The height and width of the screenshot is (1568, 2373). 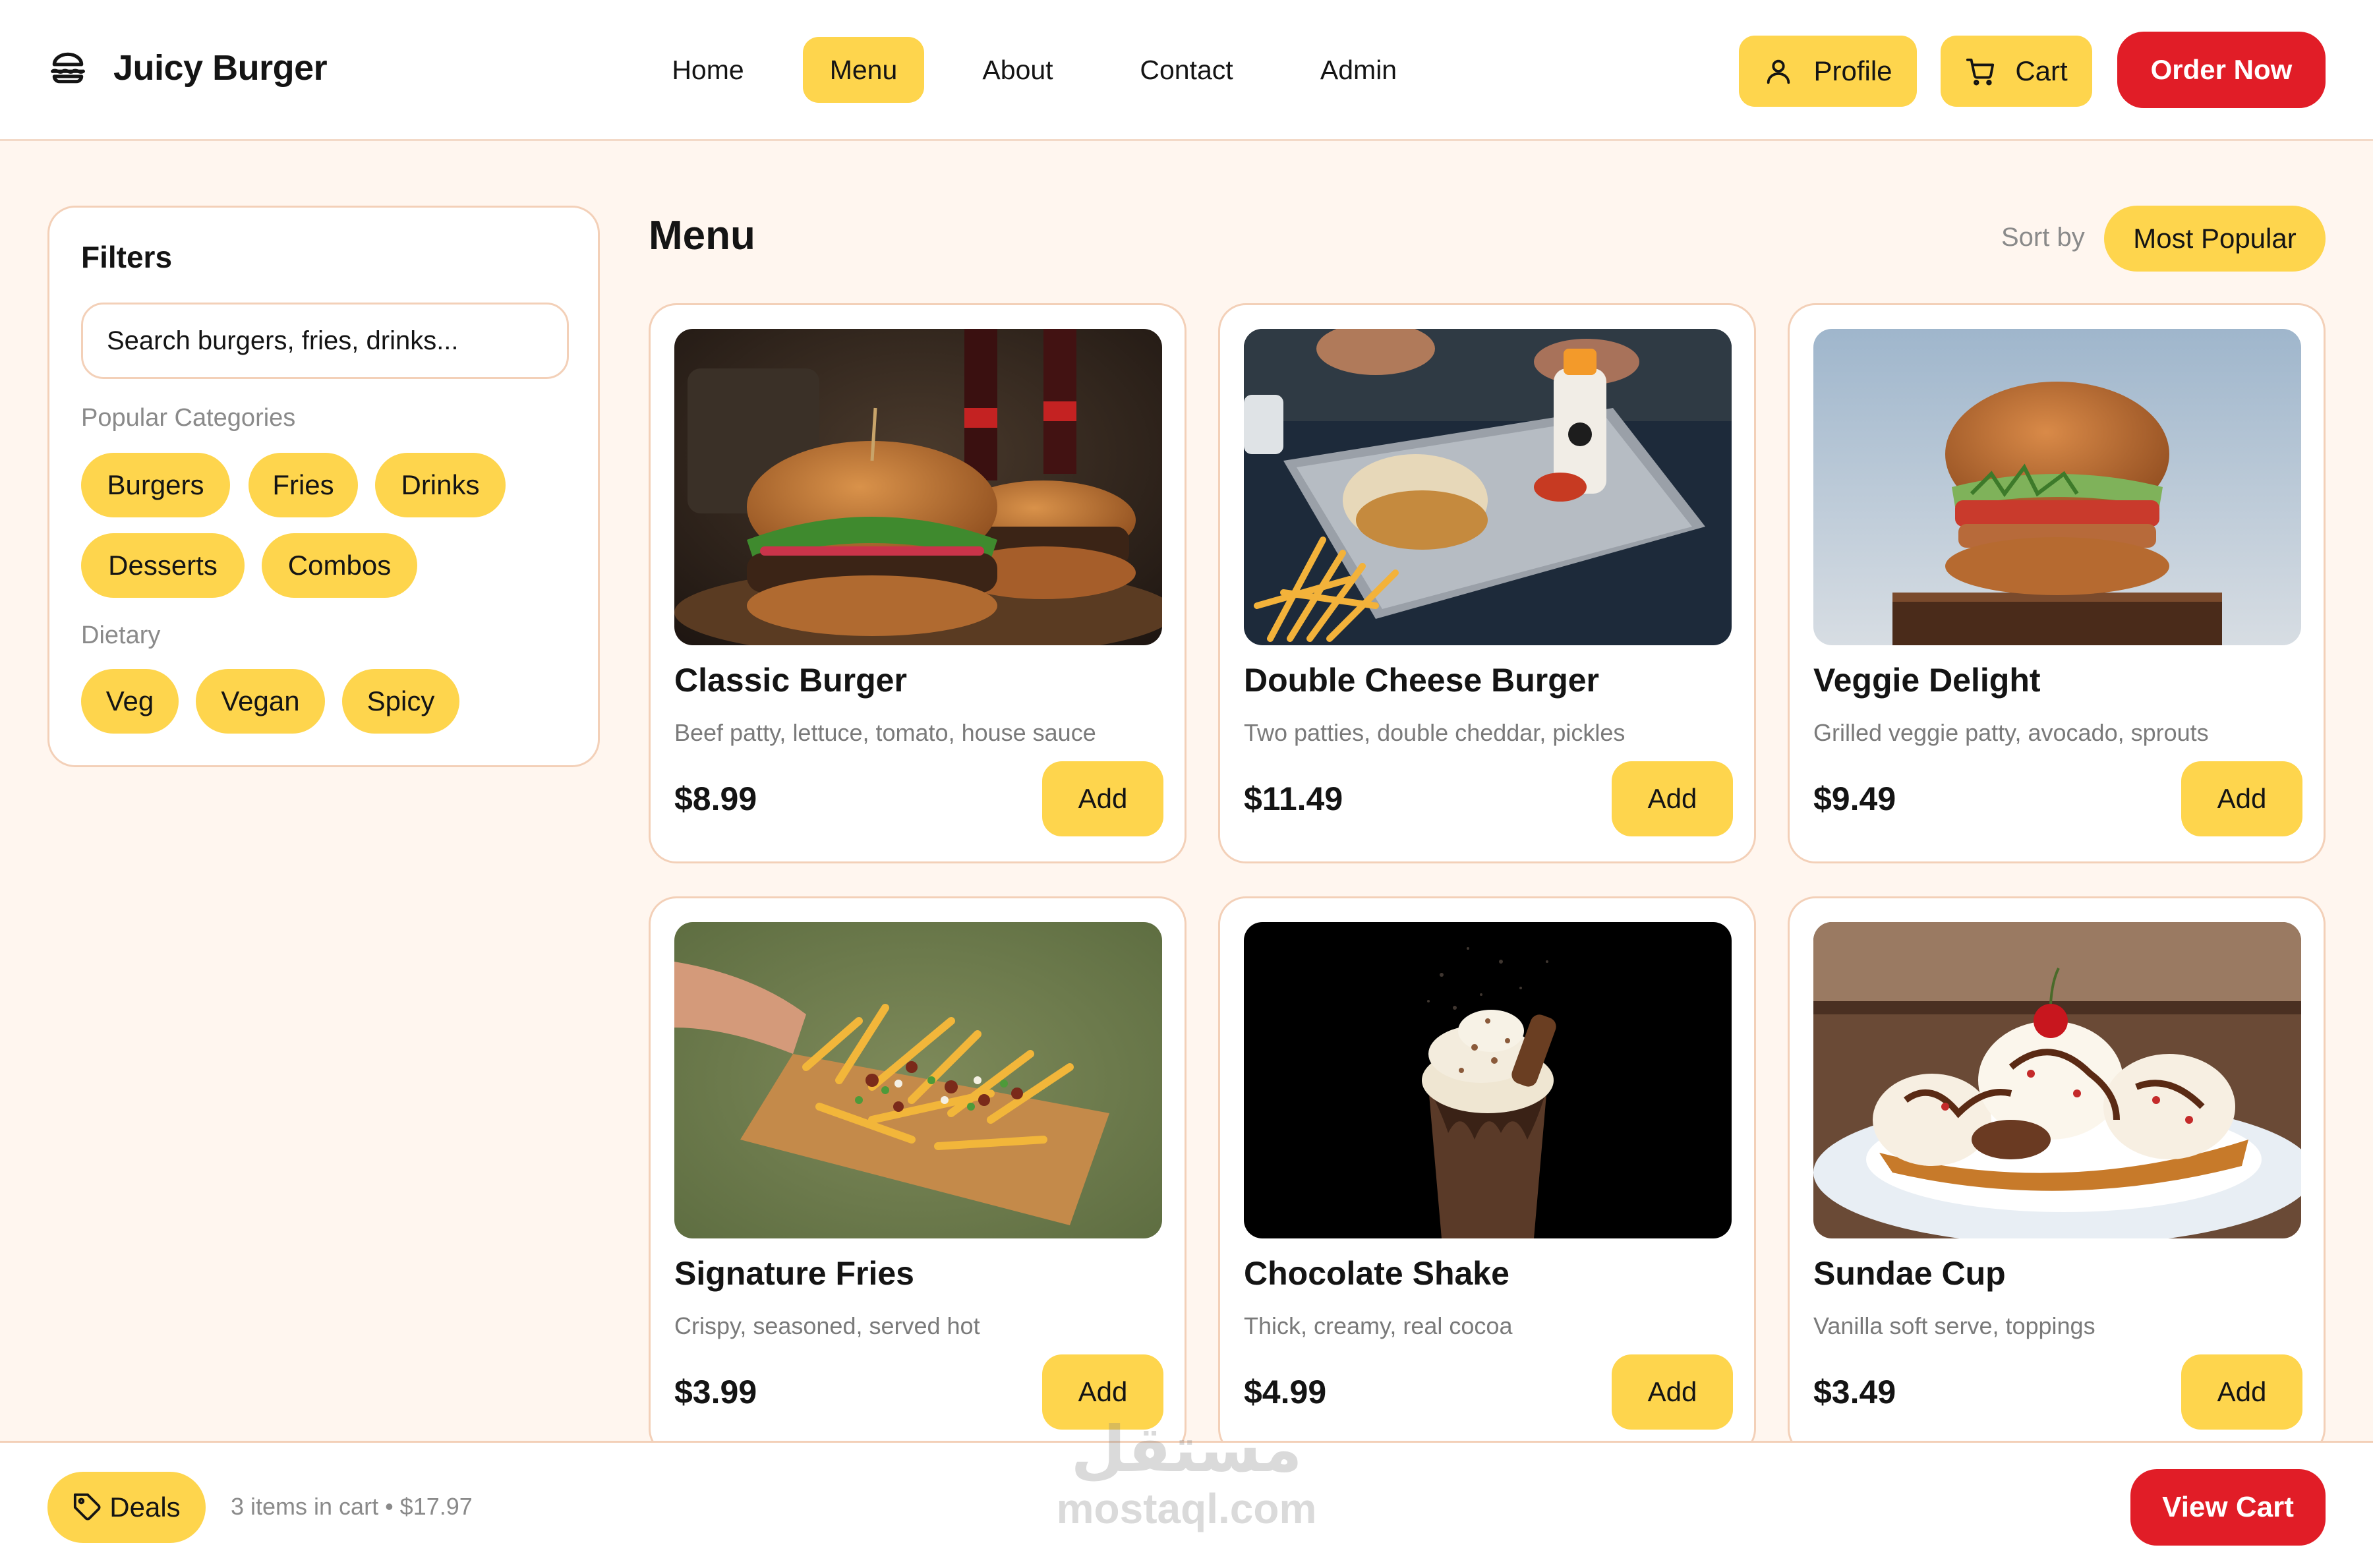 What do you see at coordinates (2221, 70) in the screenshot?
I see `order-now-button: Order Now` at bounding box center [2221, 70].